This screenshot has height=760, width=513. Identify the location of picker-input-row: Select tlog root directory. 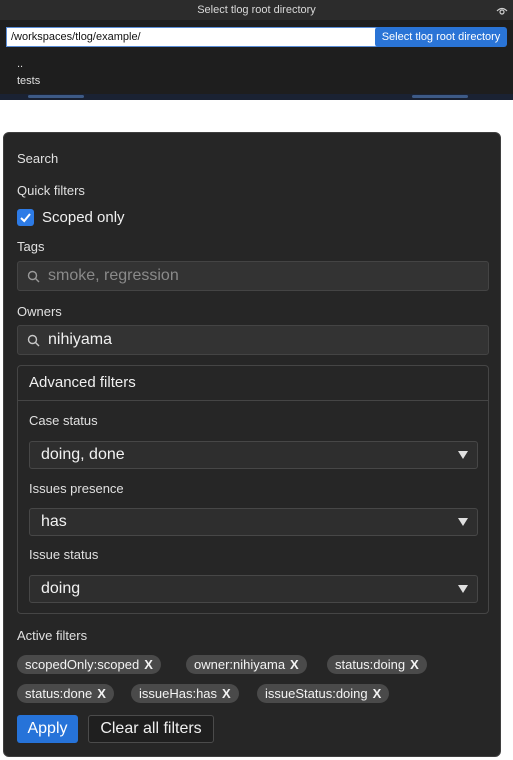
(256, 37).